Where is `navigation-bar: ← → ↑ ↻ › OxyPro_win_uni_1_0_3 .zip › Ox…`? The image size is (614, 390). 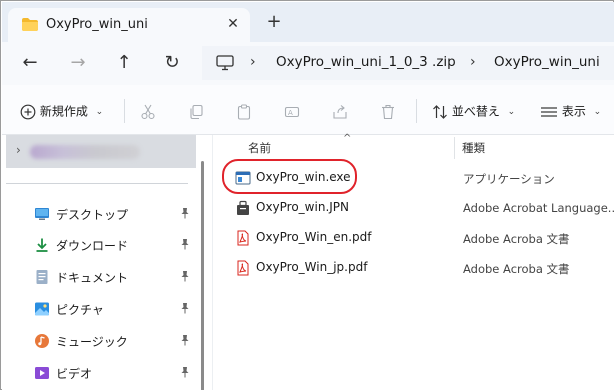 navigation-bar: ← → ↑ ↻ › OxyPro_win_uni_1_0_3 .zip › Ox… is located at coordinates (308, 63).